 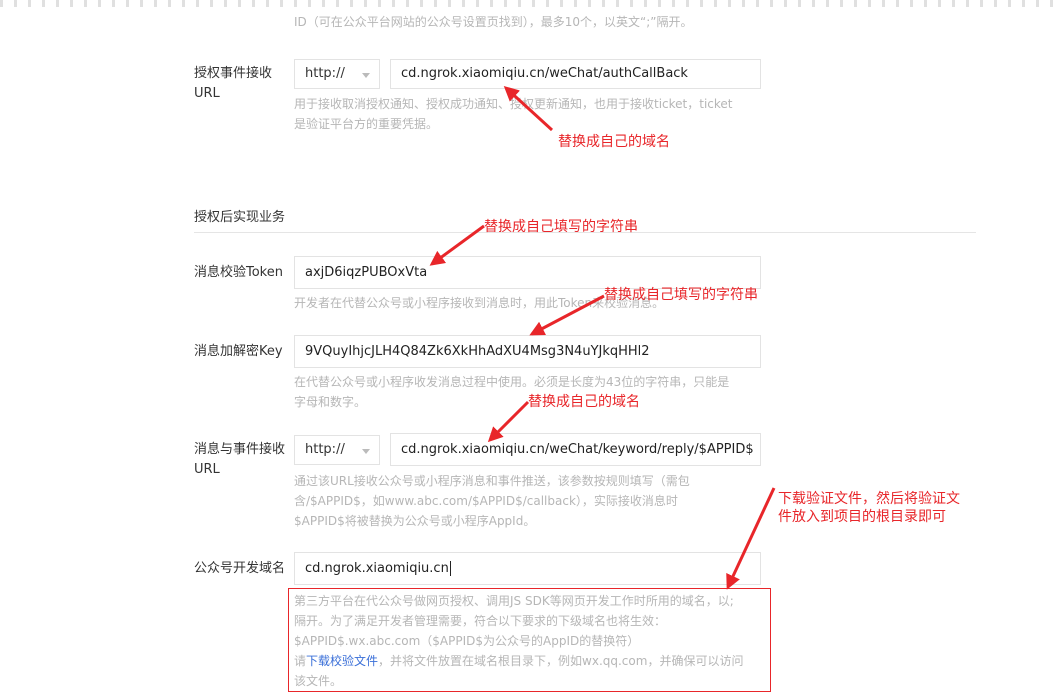 I want to click on arrow-to-msg-event-url, so click(x=508, y=421).